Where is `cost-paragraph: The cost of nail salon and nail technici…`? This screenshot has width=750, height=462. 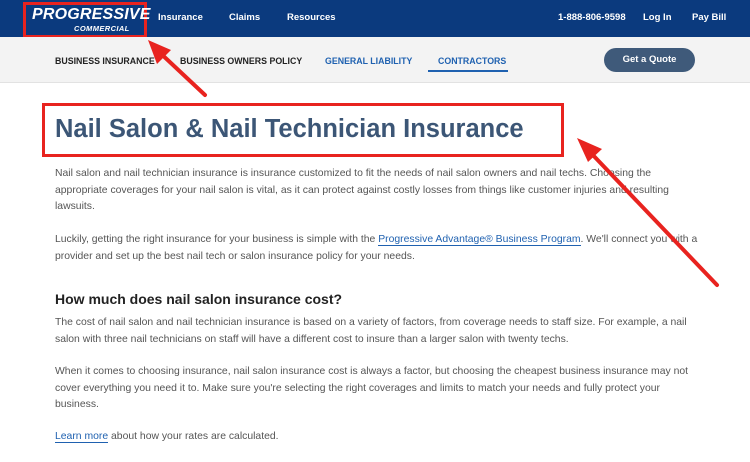 cost-paragraph: The cost of nail salon and nail technici… is located at coordinates (371, 331).